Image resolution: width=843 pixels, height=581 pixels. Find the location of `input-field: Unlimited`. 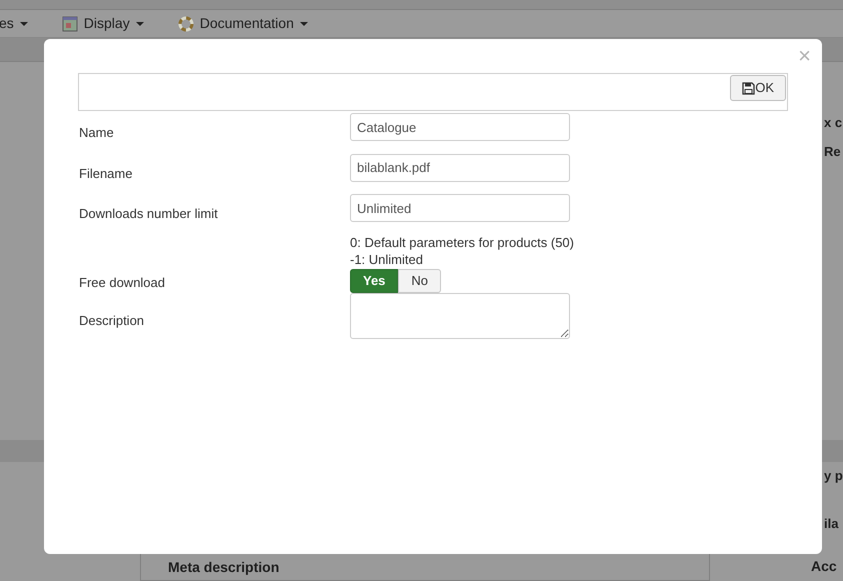

input-field: Unlimited is located at coordinates (460, 208).